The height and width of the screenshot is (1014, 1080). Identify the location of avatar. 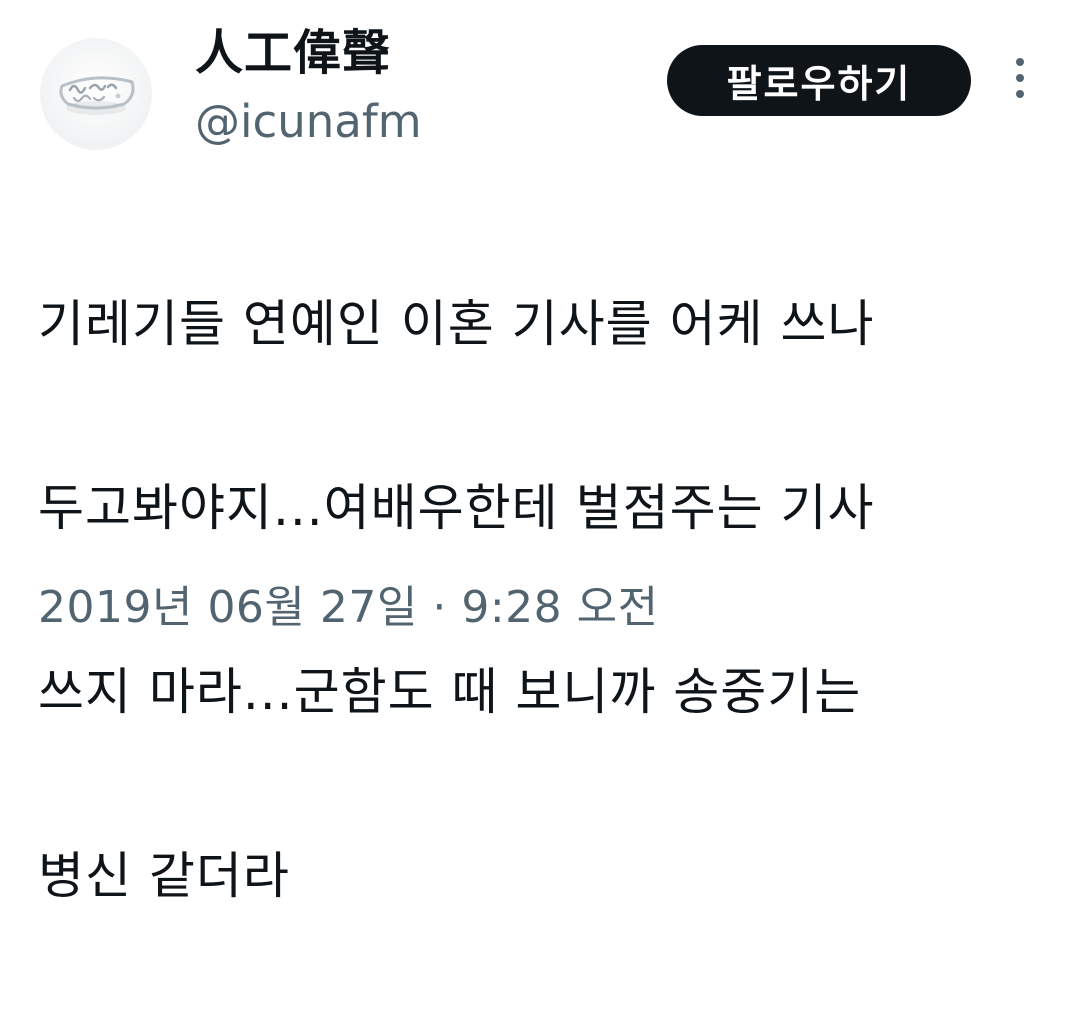
(96, 94).